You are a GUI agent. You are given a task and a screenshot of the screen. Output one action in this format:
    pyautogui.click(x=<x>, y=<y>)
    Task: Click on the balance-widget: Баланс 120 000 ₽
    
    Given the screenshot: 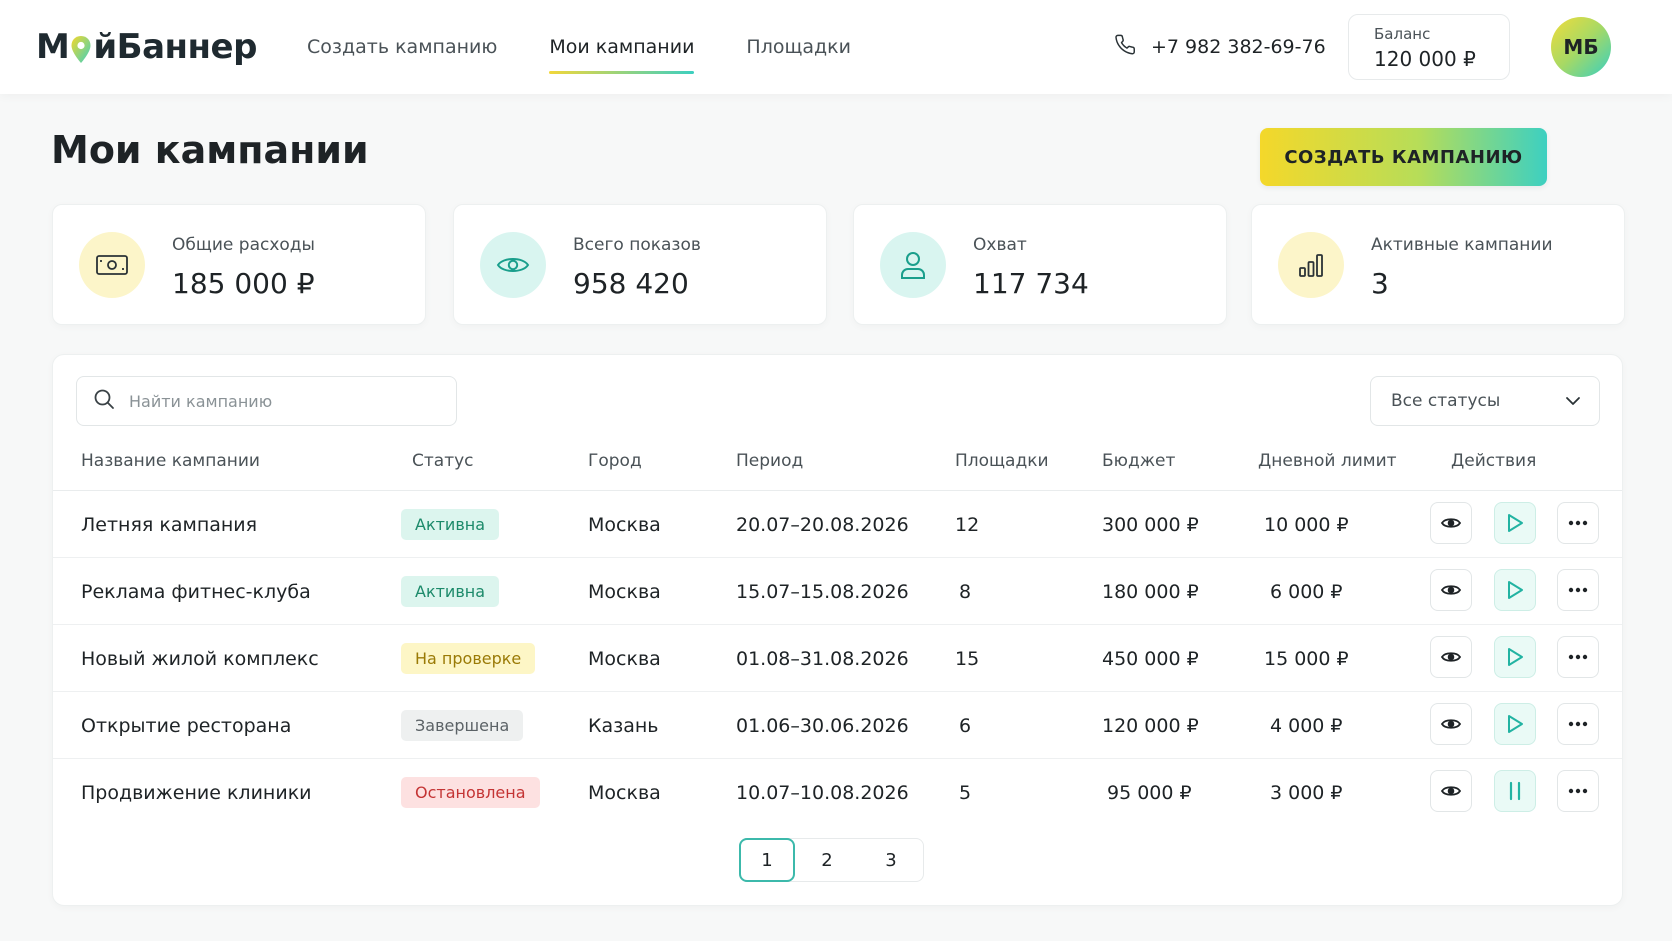 What is the action you would take?
    pyautogui.click(x=1429, y=47)
    